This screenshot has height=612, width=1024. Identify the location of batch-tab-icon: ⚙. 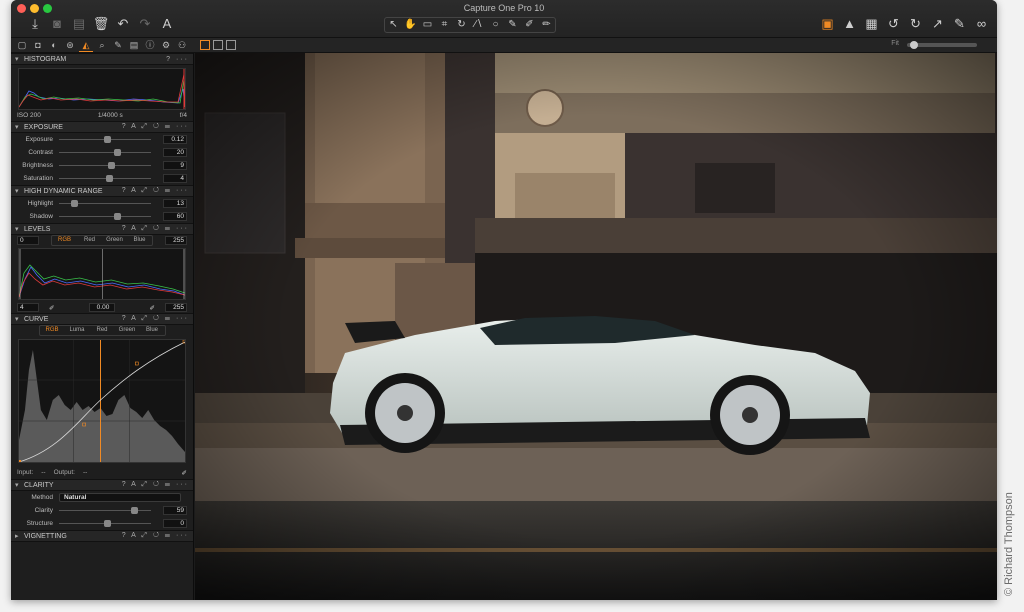
(166, 45).